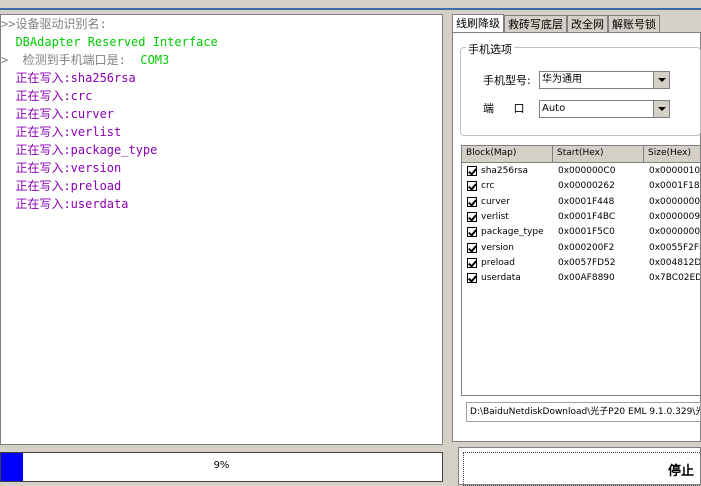 The width and height of the screenshot is (701, 486). Describe the element at coordinates (478, 23) in the screenshot. I see `tab-flash-downgrade: 线刷降级` at that location.